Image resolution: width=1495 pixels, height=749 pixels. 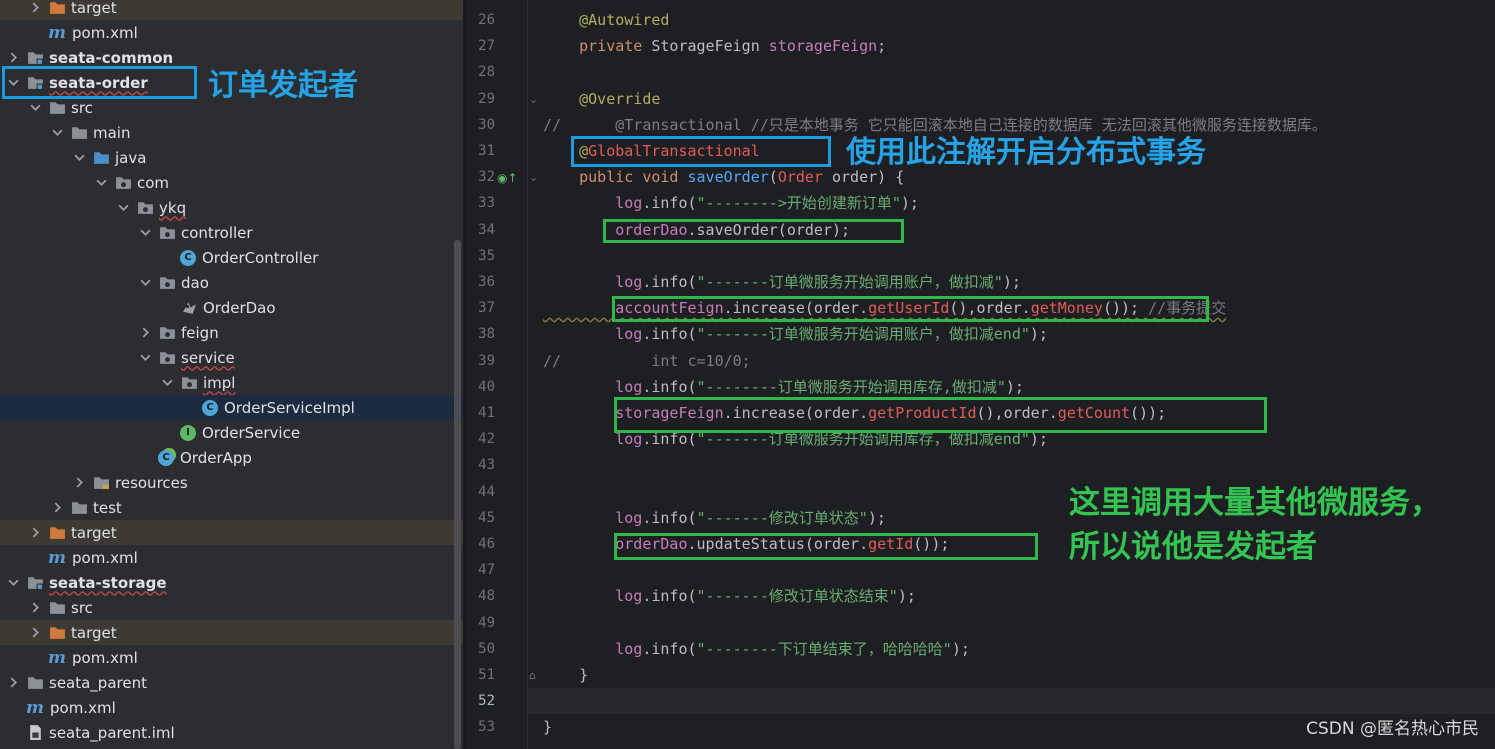 What do you see at coordinates (486, 72) in the screenshot?
I see `line-number: 28` at bounding box center [486, 72].